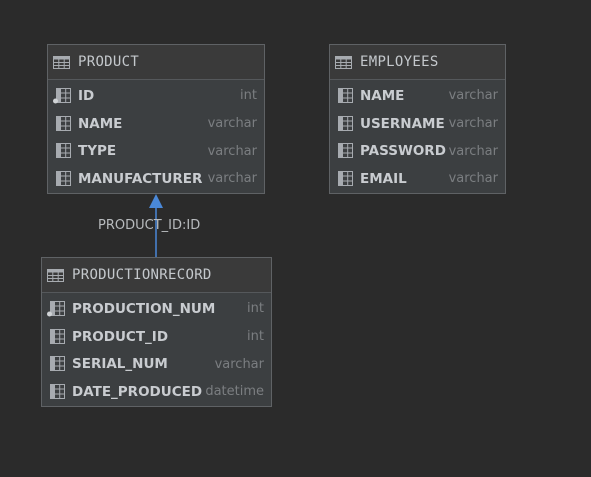  What do you see at coordinates (149, 225) in the screenshot?
I see `relation-label: PRODUCT_ID:ID` at bounding box center [149, 225].